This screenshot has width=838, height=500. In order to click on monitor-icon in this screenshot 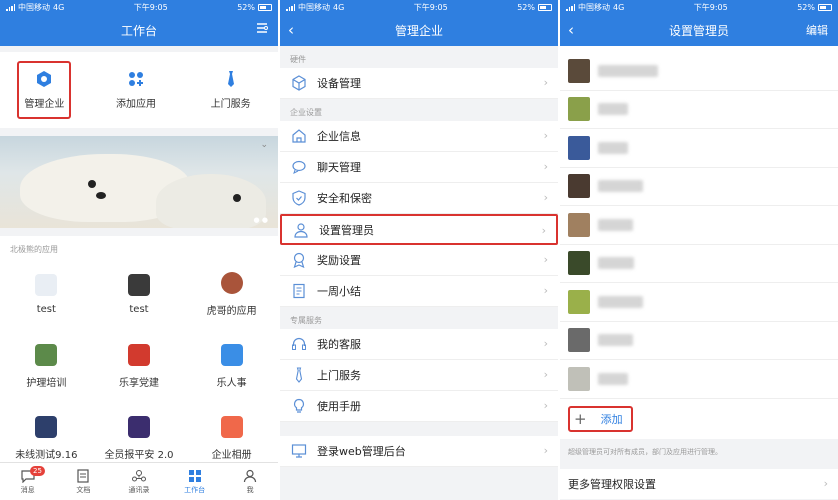, I will do `click(299, 451)`.